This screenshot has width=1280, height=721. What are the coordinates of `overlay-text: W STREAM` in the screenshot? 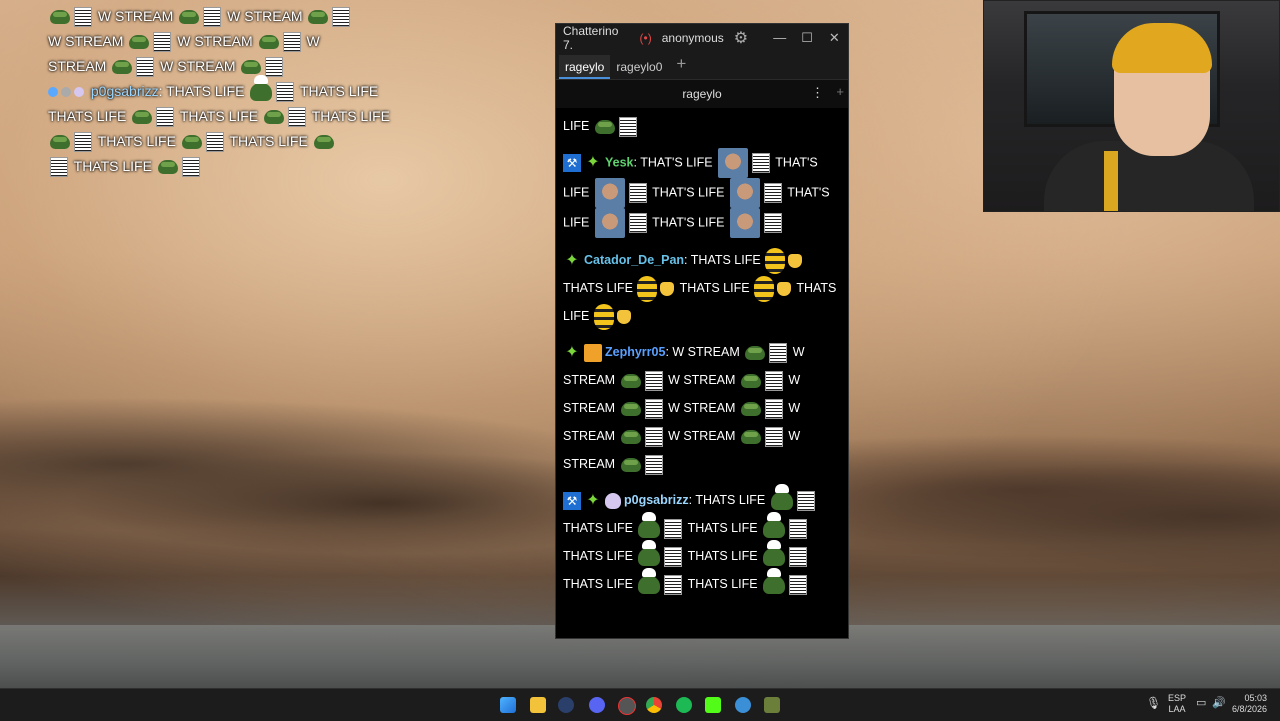 It's located at (265, 16).